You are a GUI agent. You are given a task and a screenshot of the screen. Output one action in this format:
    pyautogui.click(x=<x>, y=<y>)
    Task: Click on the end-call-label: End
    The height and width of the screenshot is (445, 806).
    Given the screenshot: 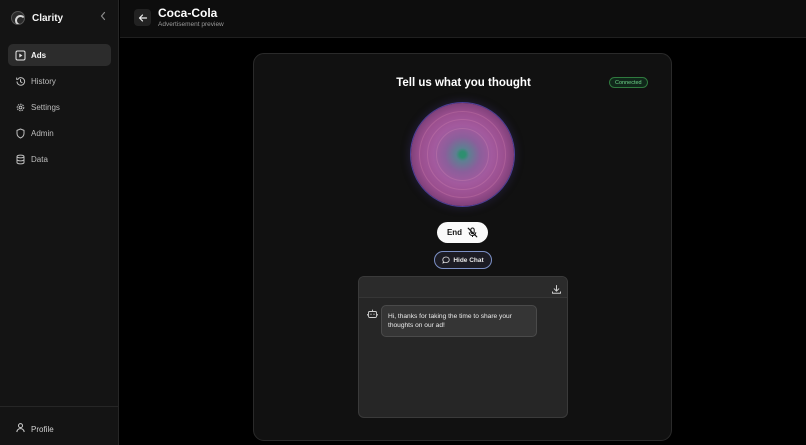 What is the action you would take?
    pyautogui.click(x=454, y=232)
    